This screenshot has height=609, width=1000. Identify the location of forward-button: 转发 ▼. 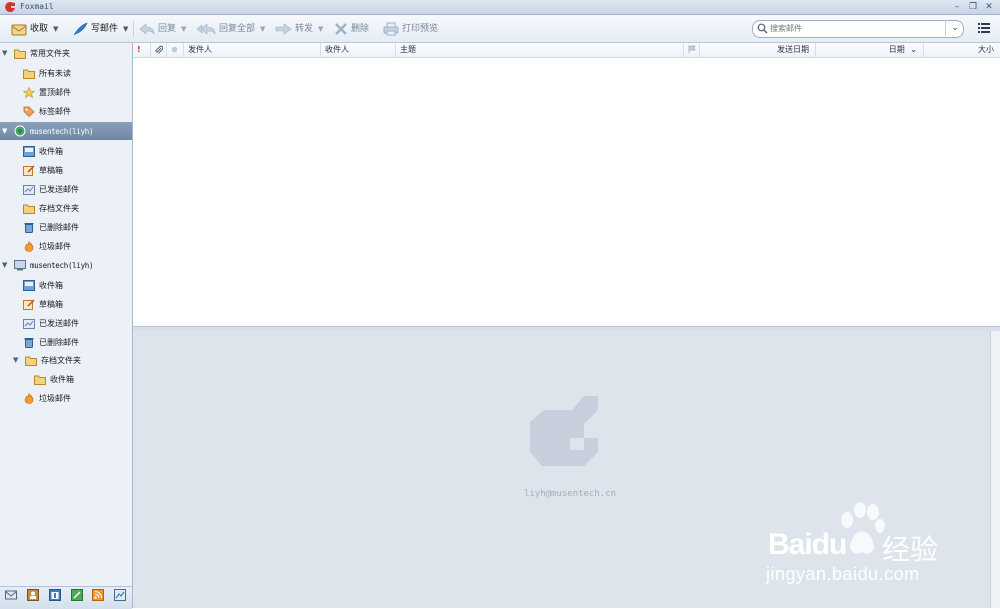
(299, 29).